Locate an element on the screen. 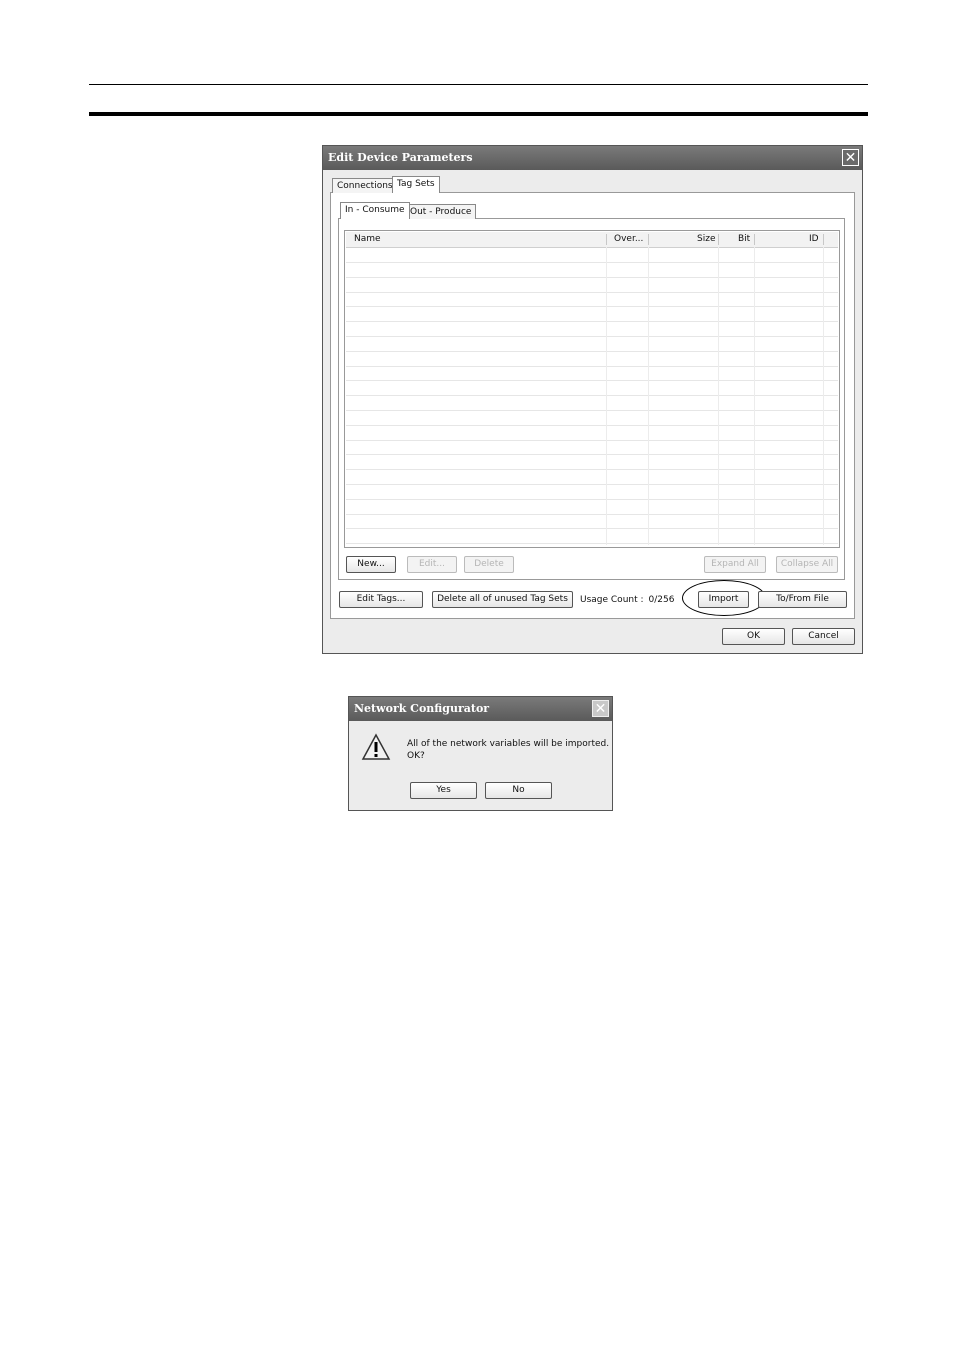  tab-out-produce: Out - Produce is located at coordinates (441, 211).